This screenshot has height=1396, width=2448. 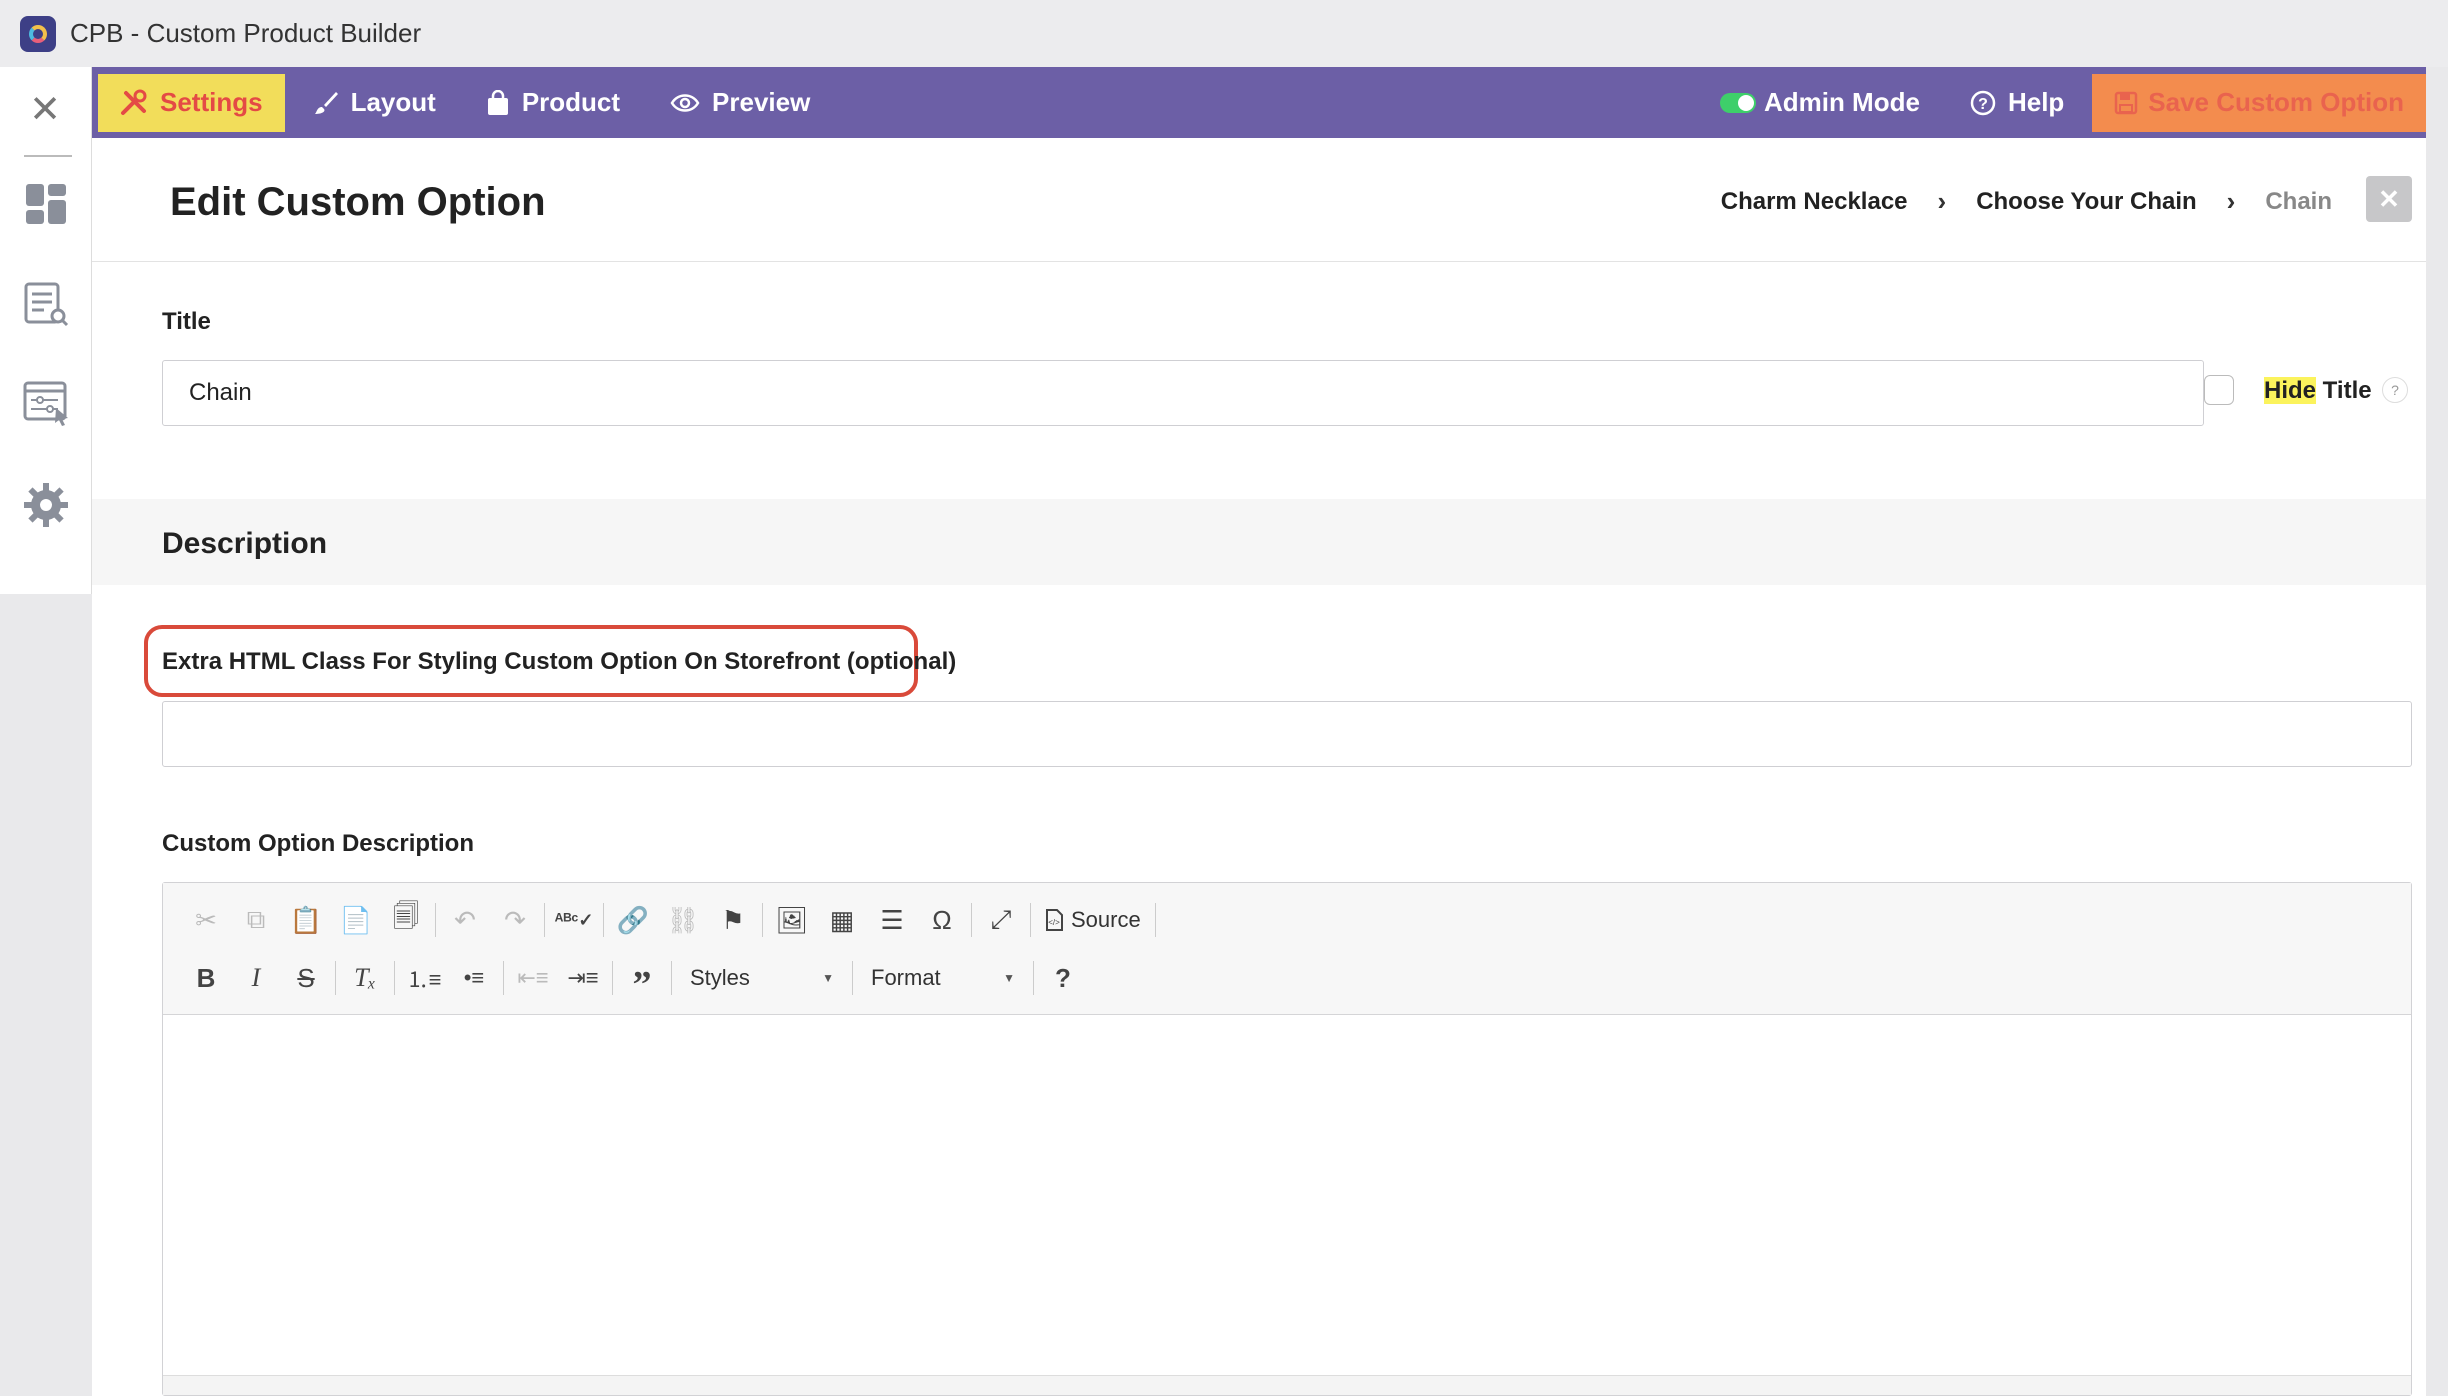 What do you see at coordinates (245, 543) in the screenshot?
I see `description-heading: Description` at bounding box center [245, 543].